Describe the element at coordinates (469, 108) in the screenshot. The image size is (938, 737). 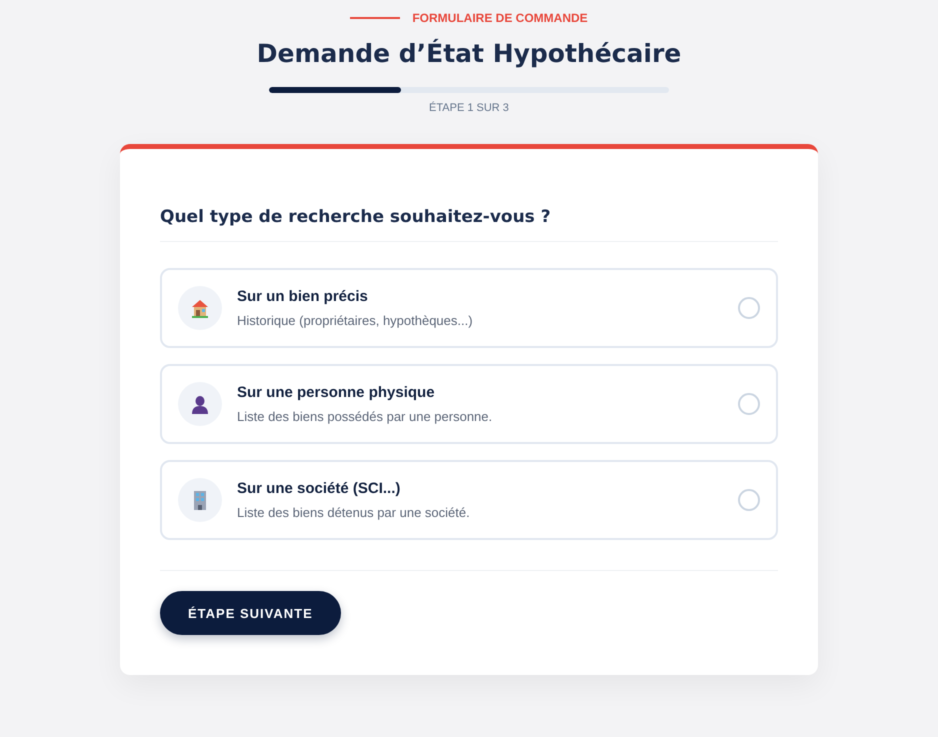
I see `step-label: ÉTAPE 1 SUR 3` at that location.